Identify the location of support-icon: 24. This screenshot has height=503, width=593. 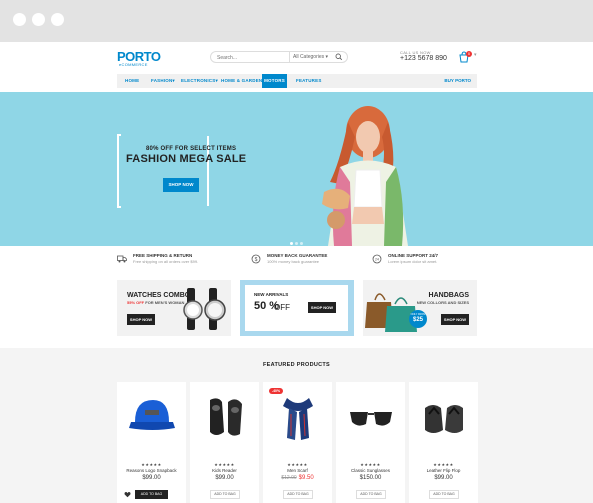
(377, 259).